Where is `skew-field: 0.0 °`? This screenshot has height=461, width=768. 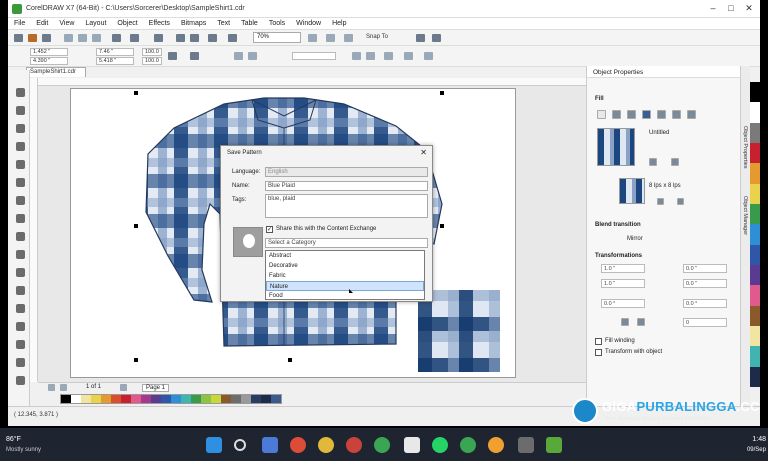
skew-field: 0.0 ° is located at coordinates (623, 303).